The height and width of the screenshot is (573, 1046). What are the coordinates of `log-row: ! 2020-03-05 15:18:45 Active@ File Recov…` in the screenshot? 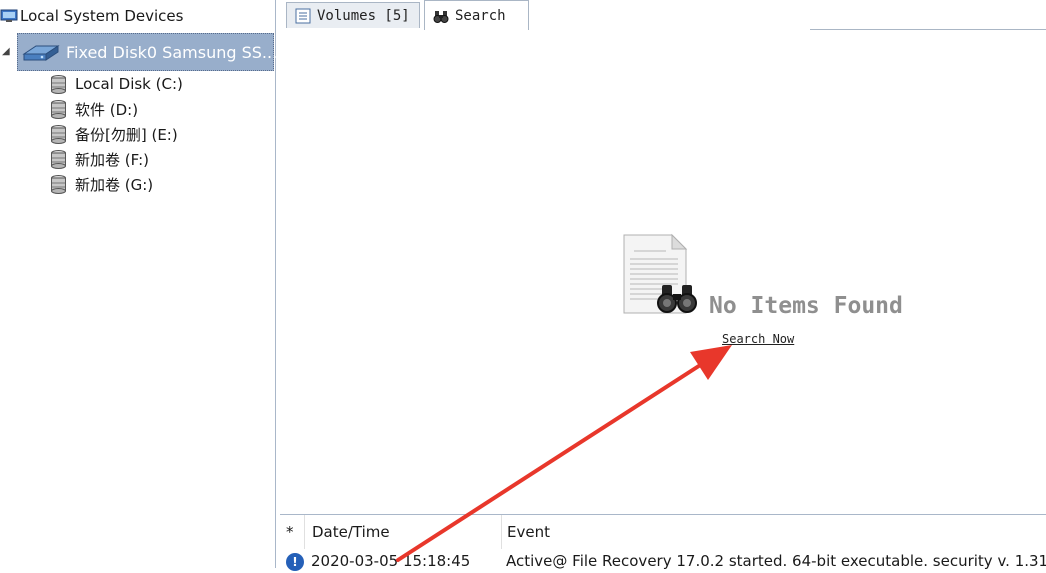 It's located at (663, 562).